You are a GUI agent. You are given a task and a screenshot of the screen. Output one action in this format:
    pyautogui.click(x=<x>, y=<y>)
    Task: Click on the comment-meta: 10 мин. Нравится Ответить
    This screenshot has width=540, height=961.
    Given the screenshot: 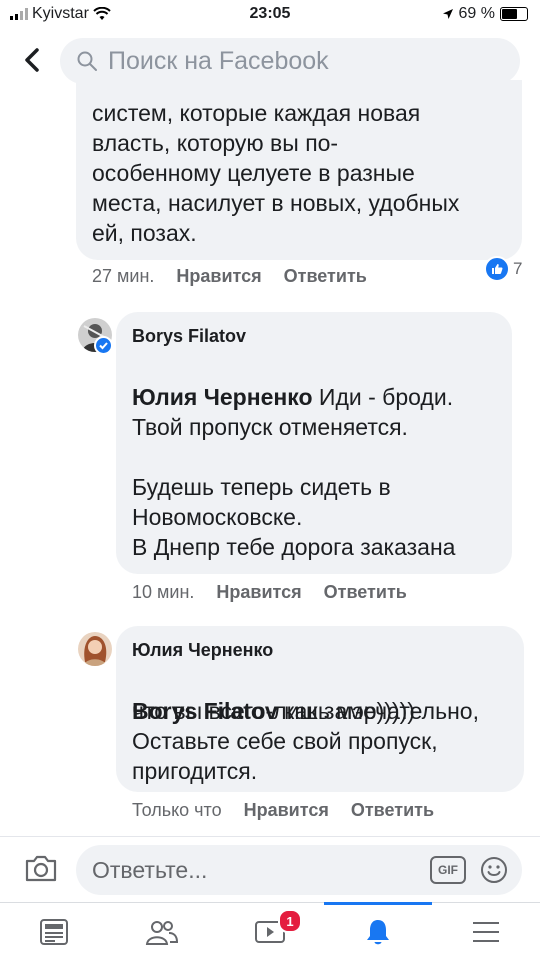 What is the action you would take?
    pyautogui.click(x=269, y=592)
    